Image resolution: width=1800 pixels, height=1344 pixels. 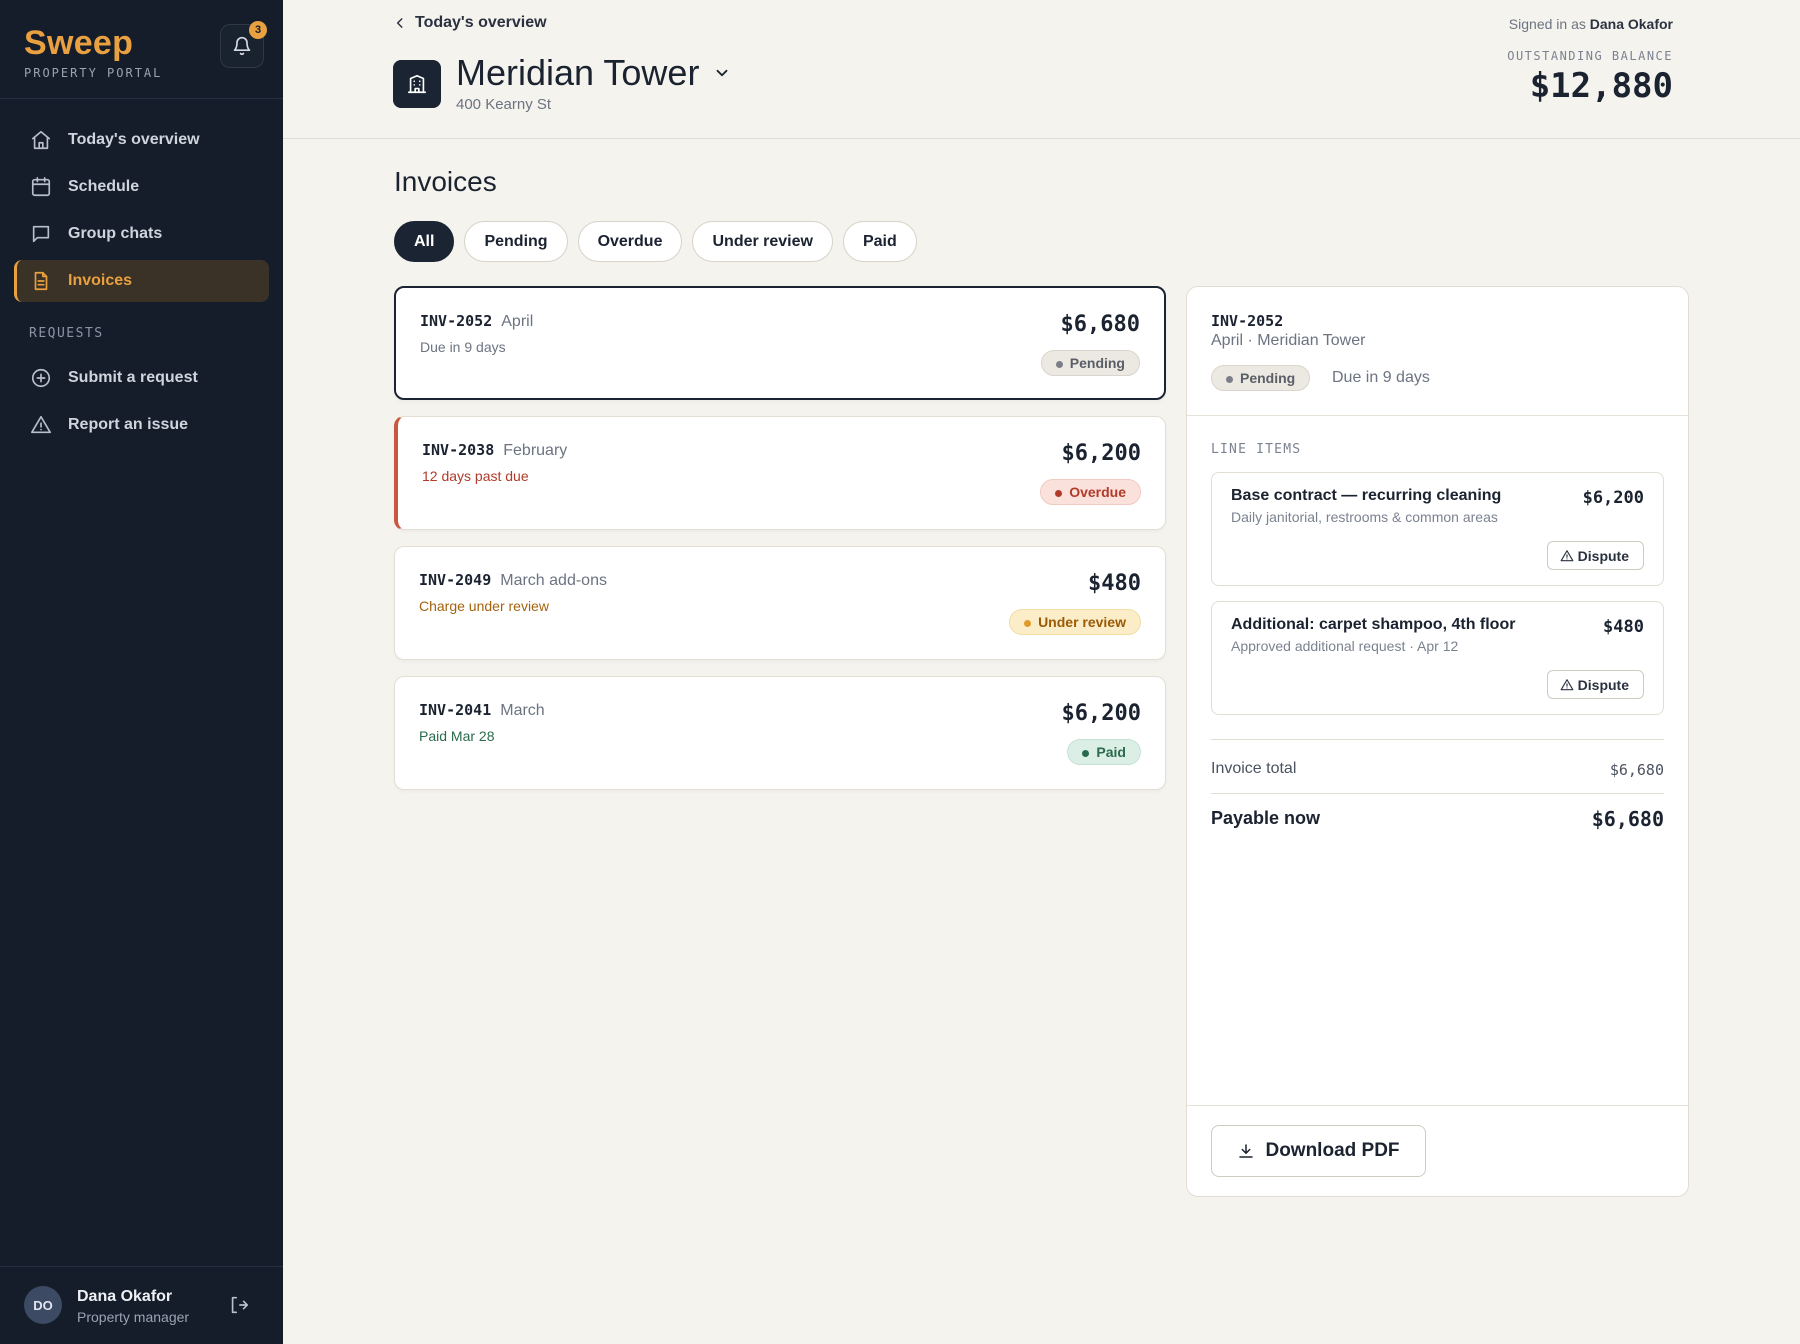 I want to click on user-role: Property manager, so click(x=133, y=1317).